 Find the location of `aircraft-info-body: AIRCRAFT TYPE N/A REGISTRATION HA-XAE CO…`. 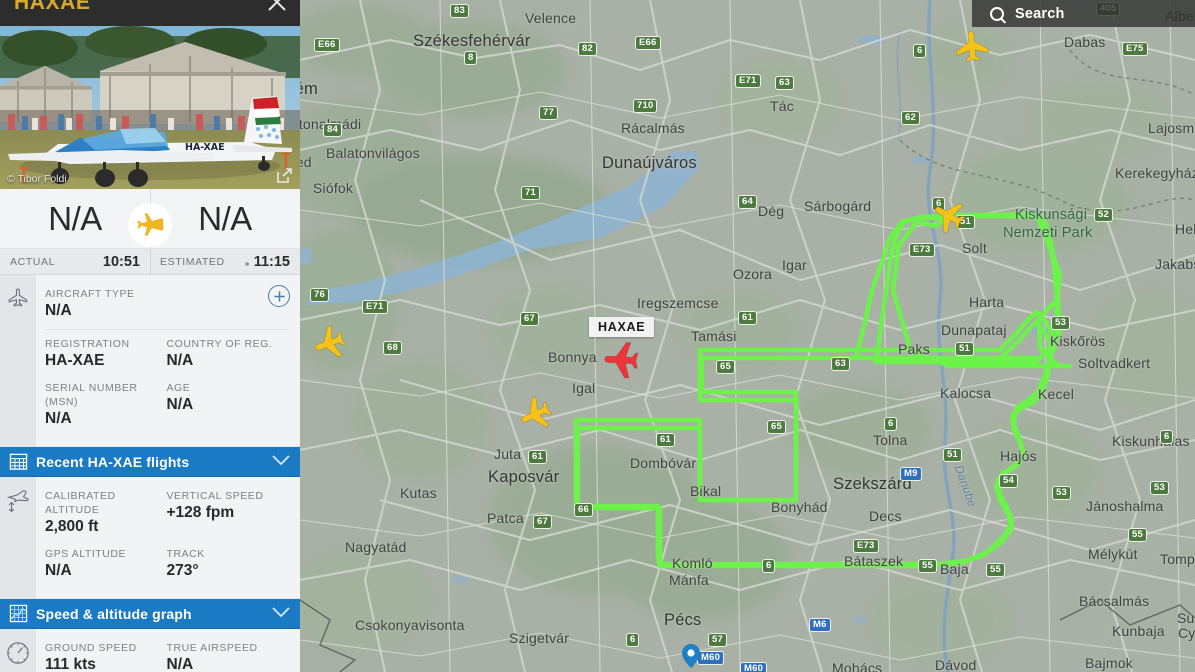

aircraft-info-body: AIRCRAFT TYPE N/A REGISTRATION HA-XAE CO… is located at coordinates (168, 360).